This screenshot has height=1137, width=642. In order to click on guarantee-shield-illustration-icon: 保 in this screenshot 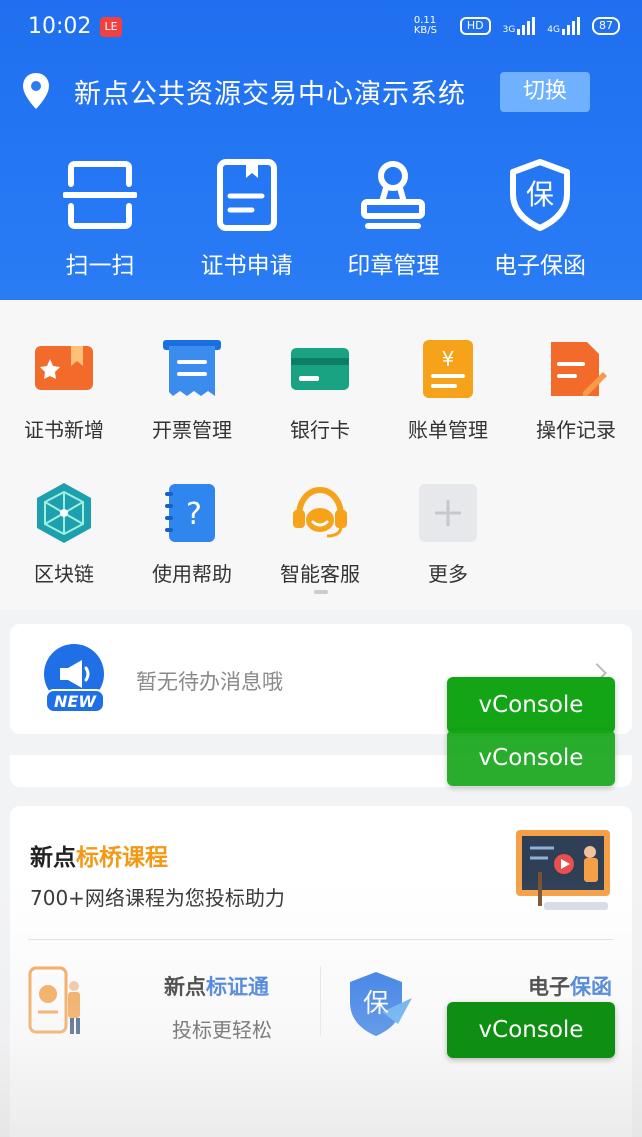, I will do `click(381, 1004)`.